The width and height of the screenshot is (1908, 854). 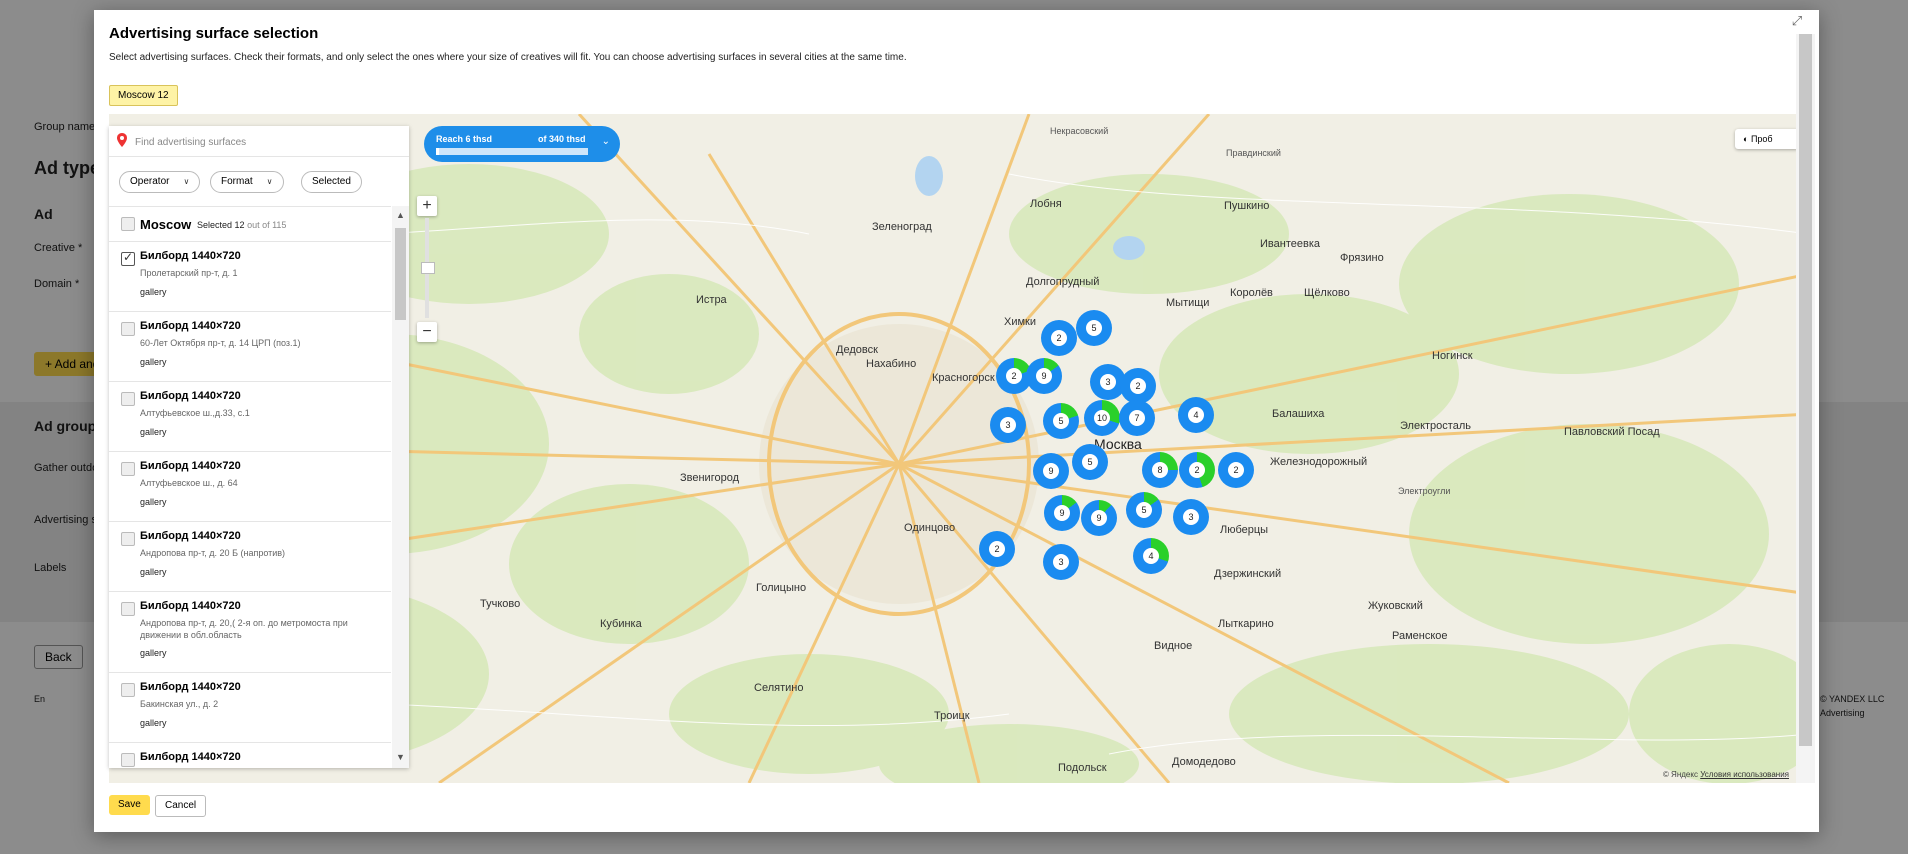 I want to click on zoom-slider-handle, so click(x=428, y=268).